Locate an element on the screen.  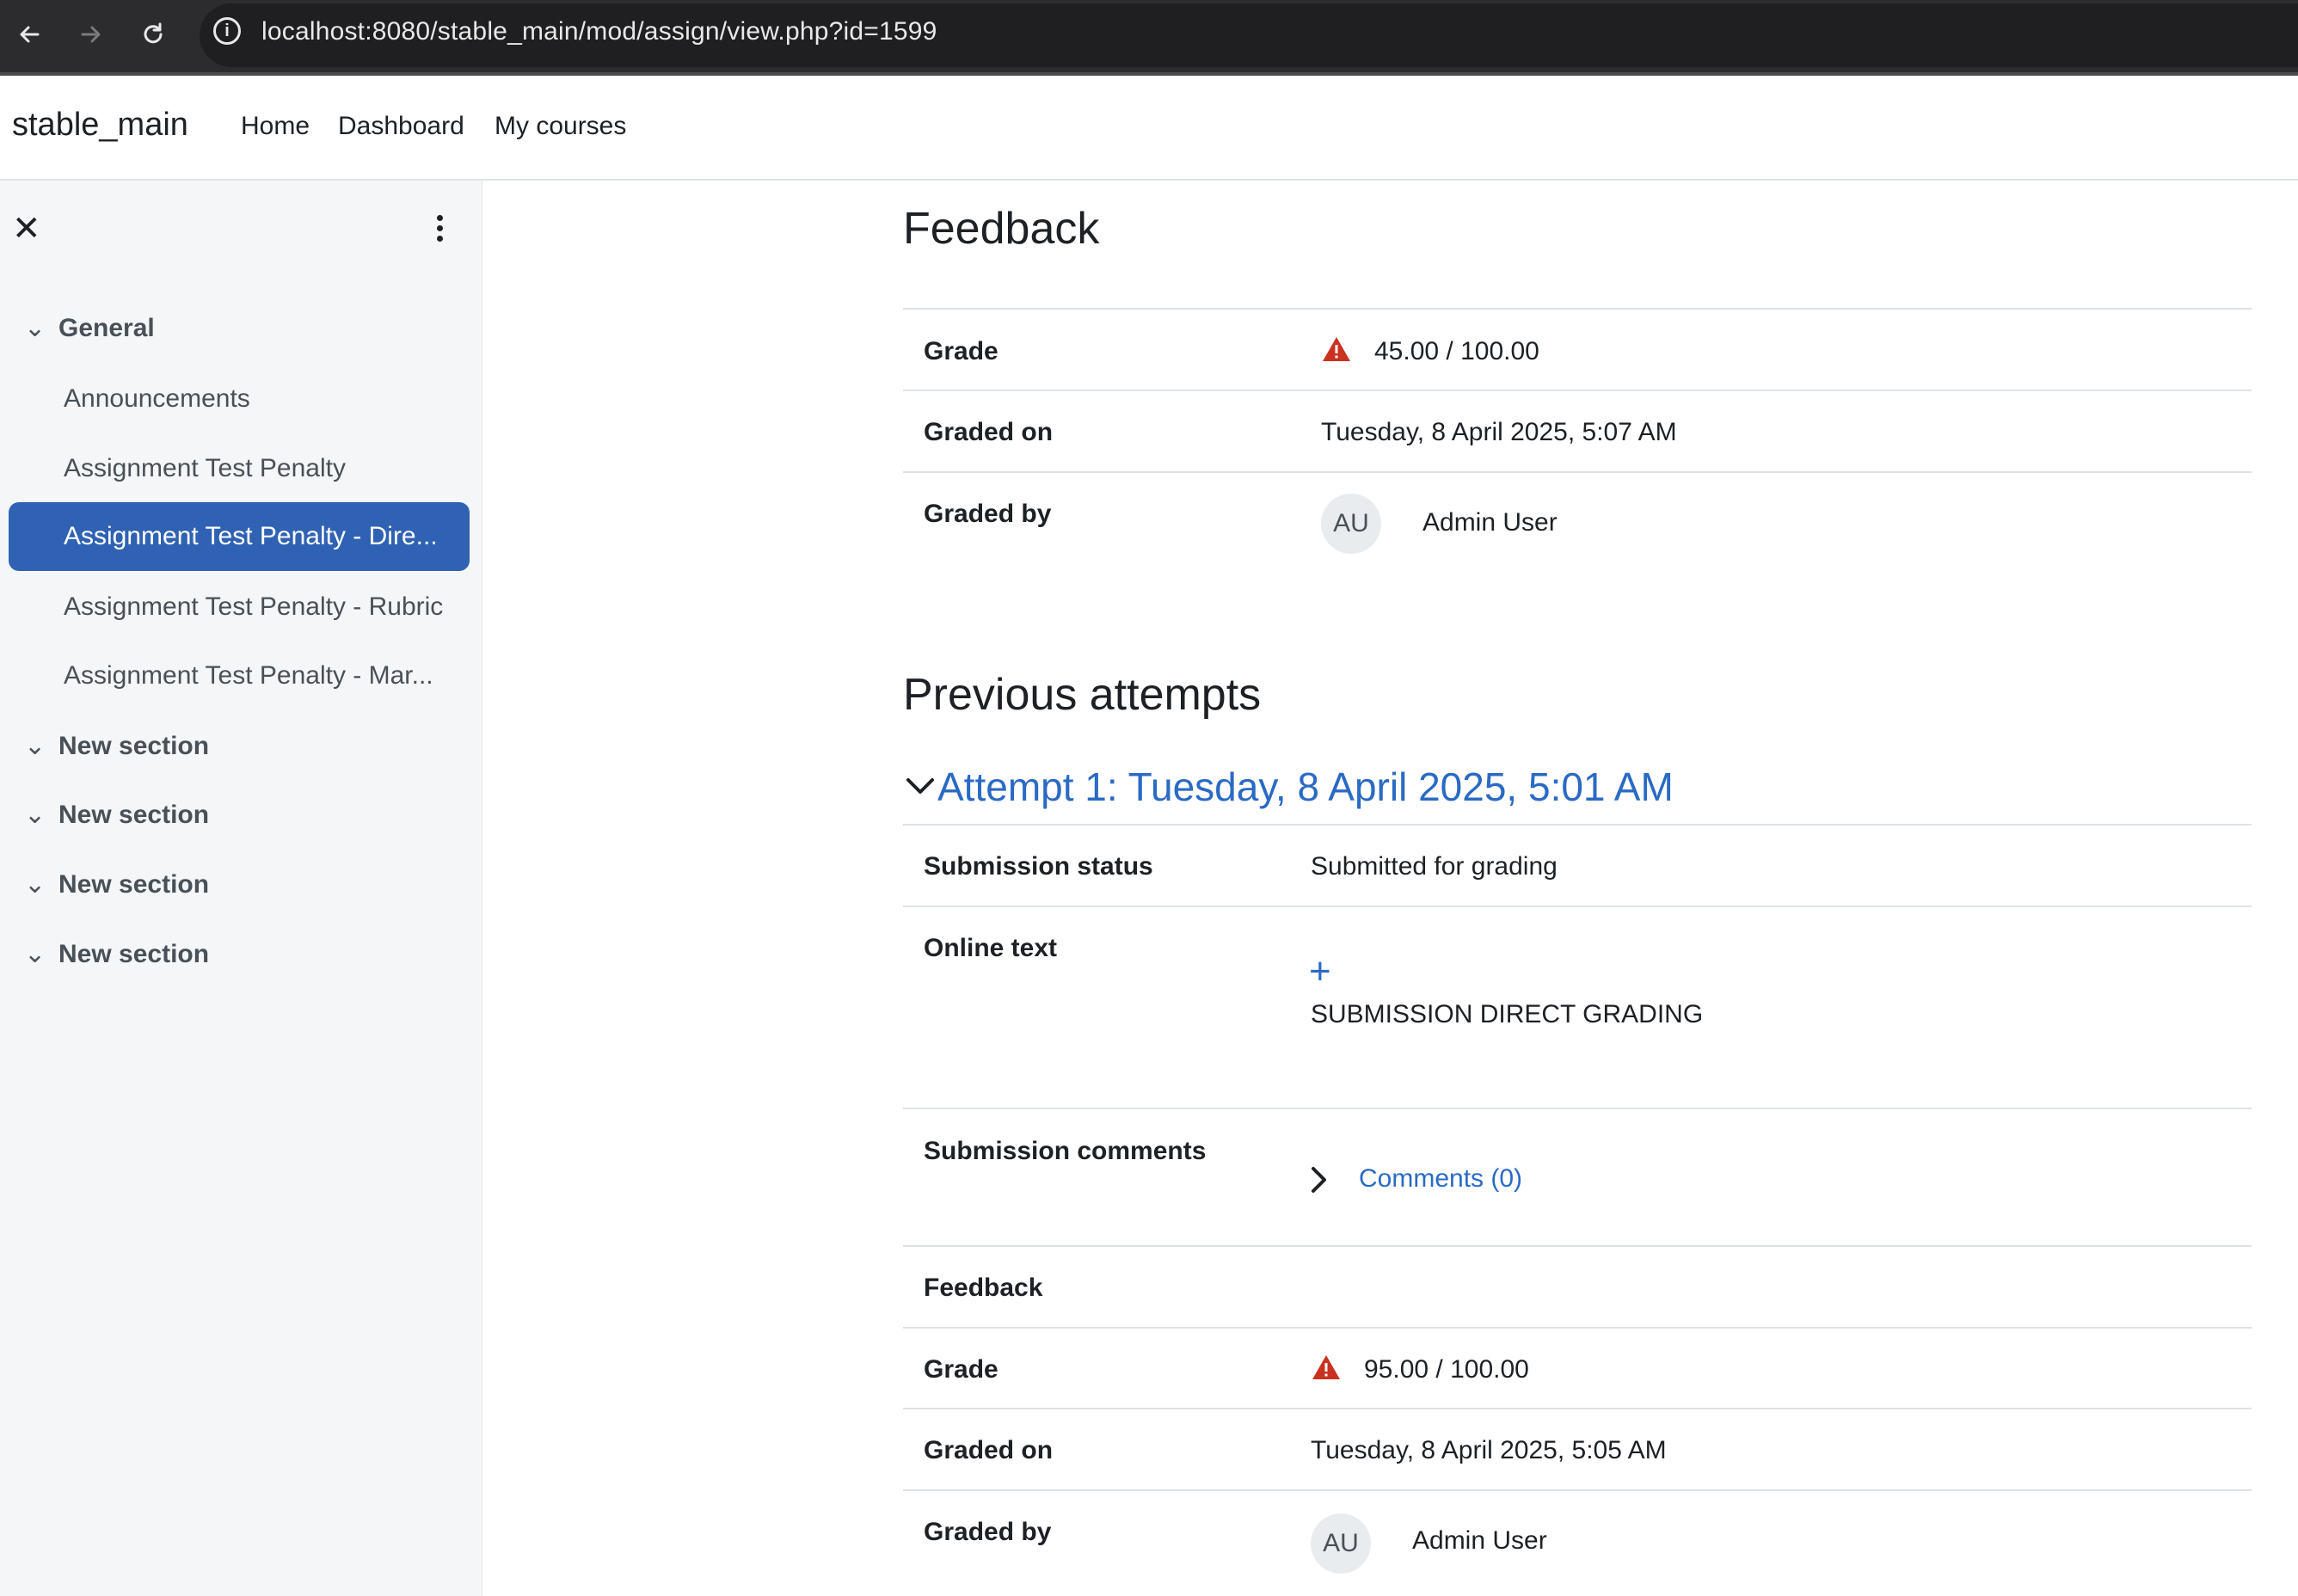
section-general: ⌄ General is located at coordinates (90, 328).